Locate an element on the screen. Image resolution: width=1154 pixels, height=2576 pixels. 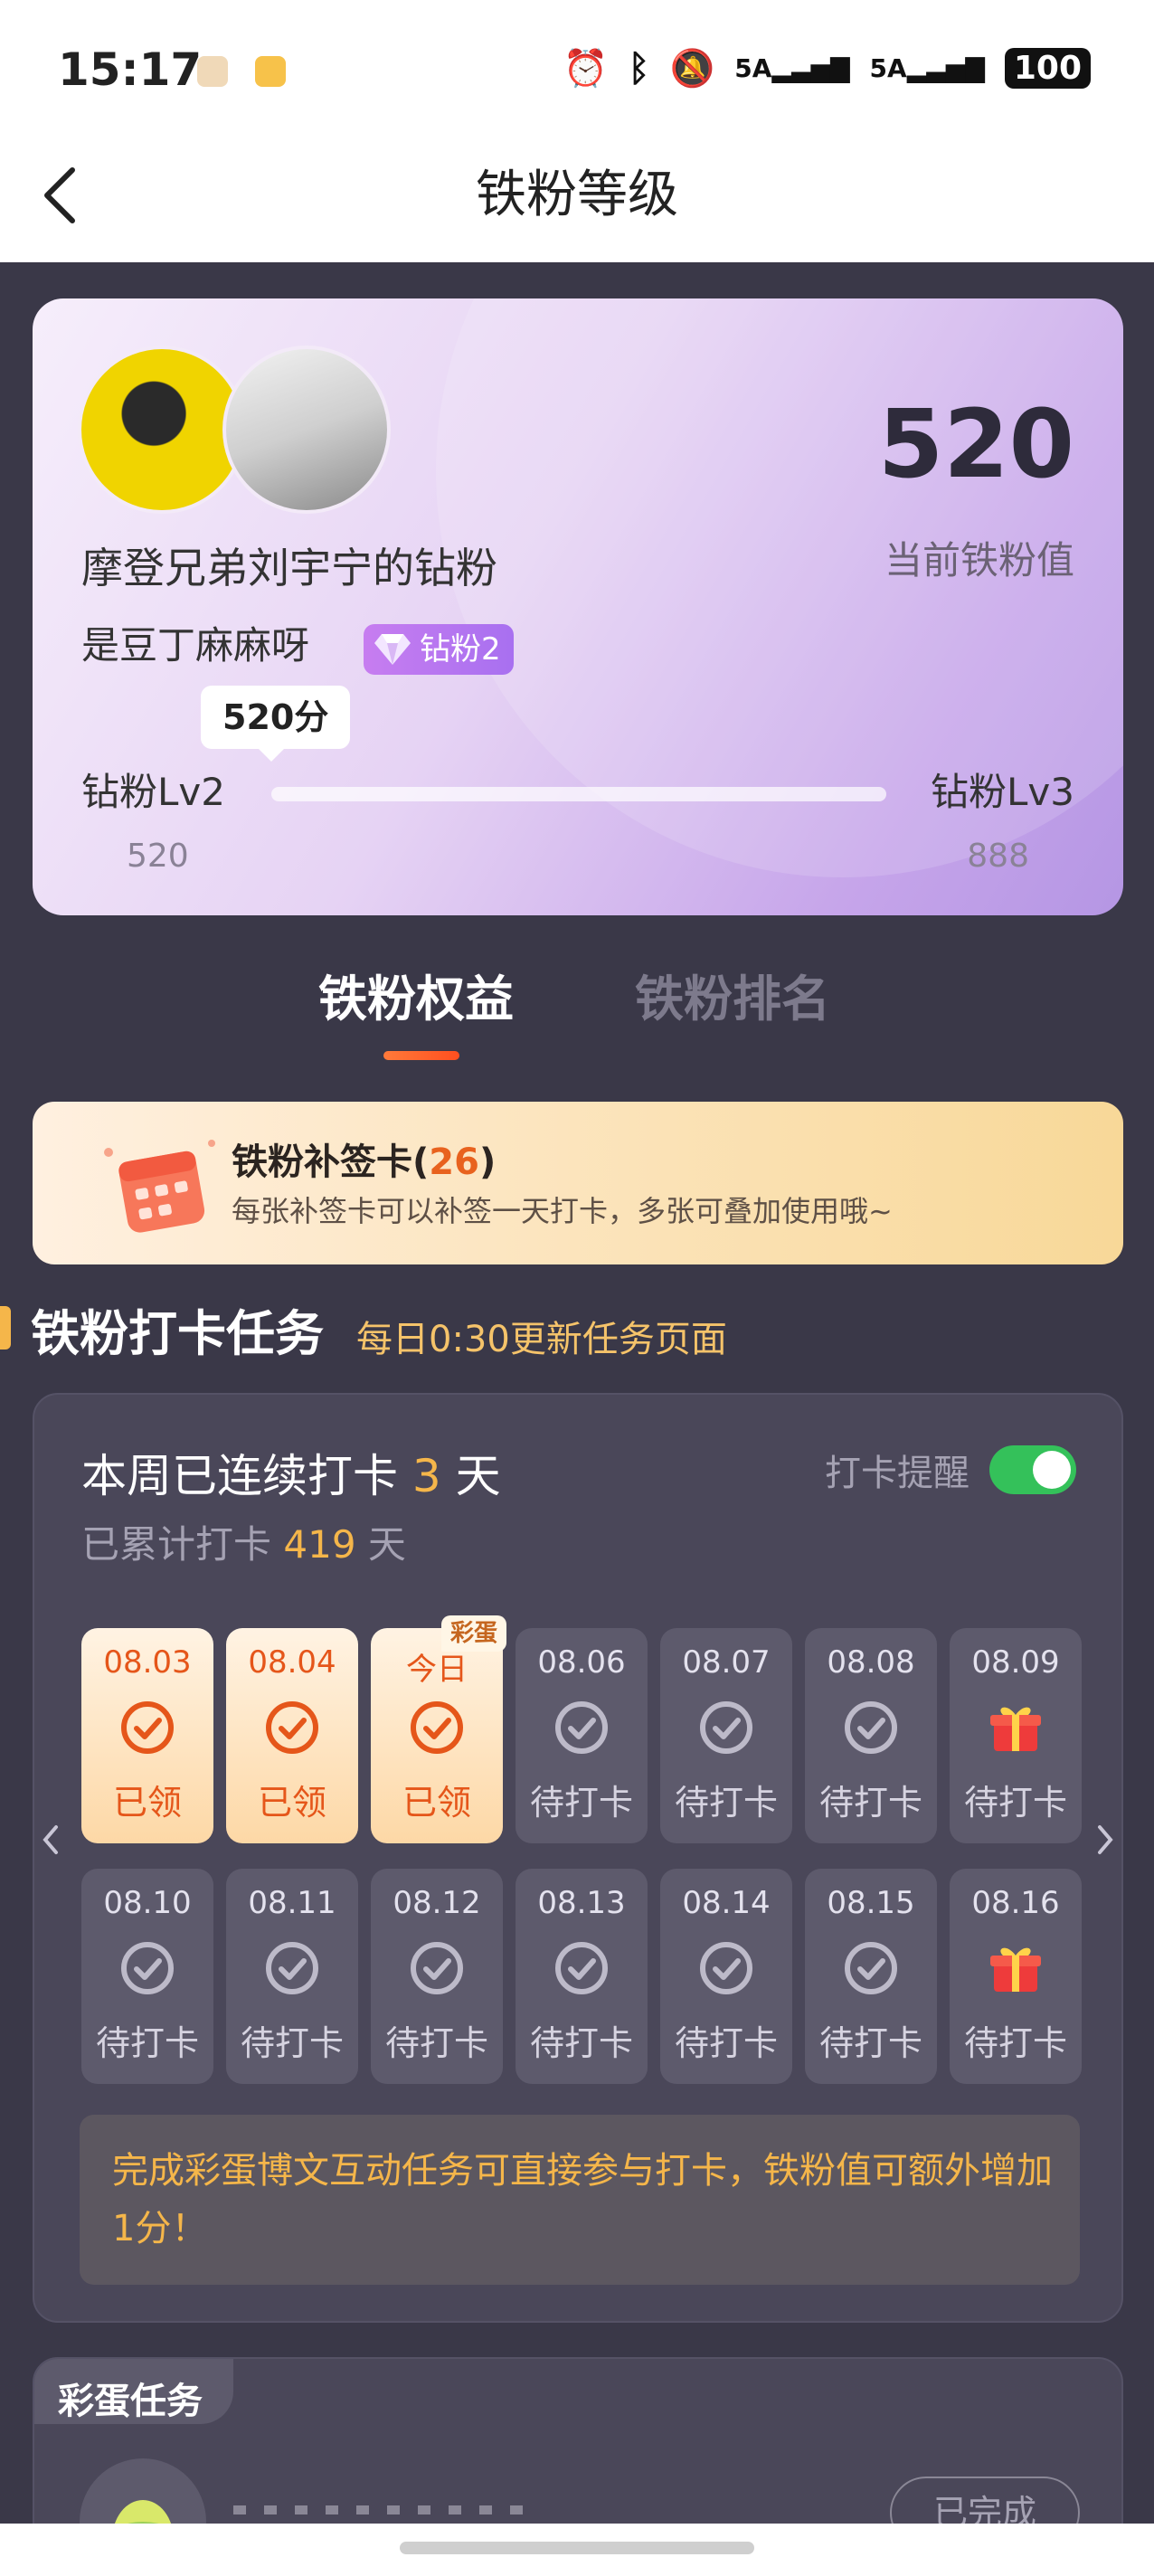
checkin-day-8: 08.10 待打卡 is located at coordinates (147, 1976).